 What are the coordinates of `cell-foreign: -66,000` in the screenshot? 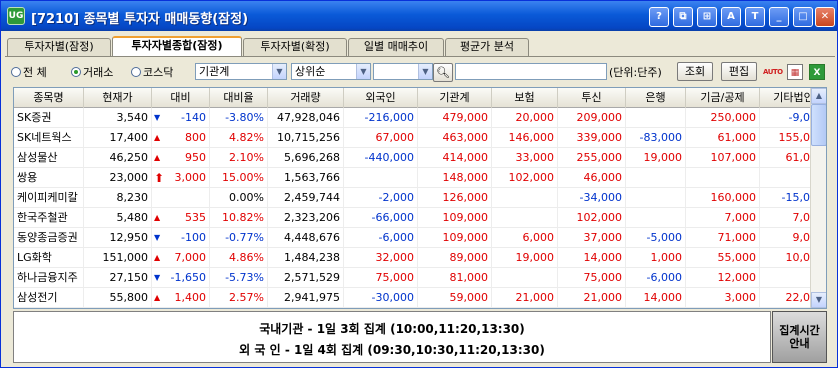 It's located at (381, 218).